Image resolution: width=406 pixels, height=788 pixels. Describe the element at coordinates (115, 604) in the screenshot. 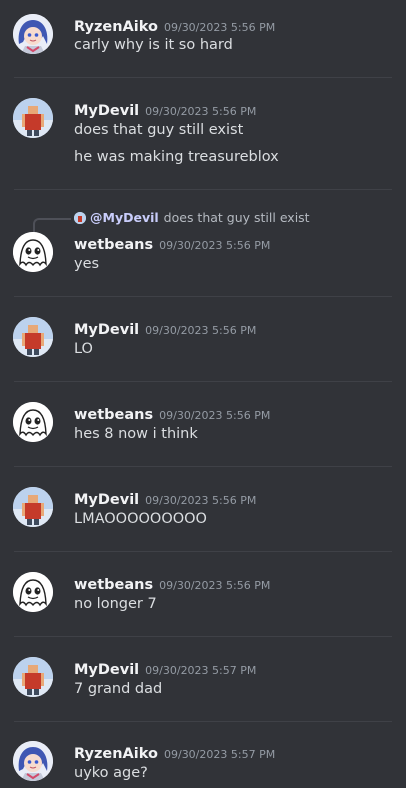

I see `message-text: no longer 7` at that location.